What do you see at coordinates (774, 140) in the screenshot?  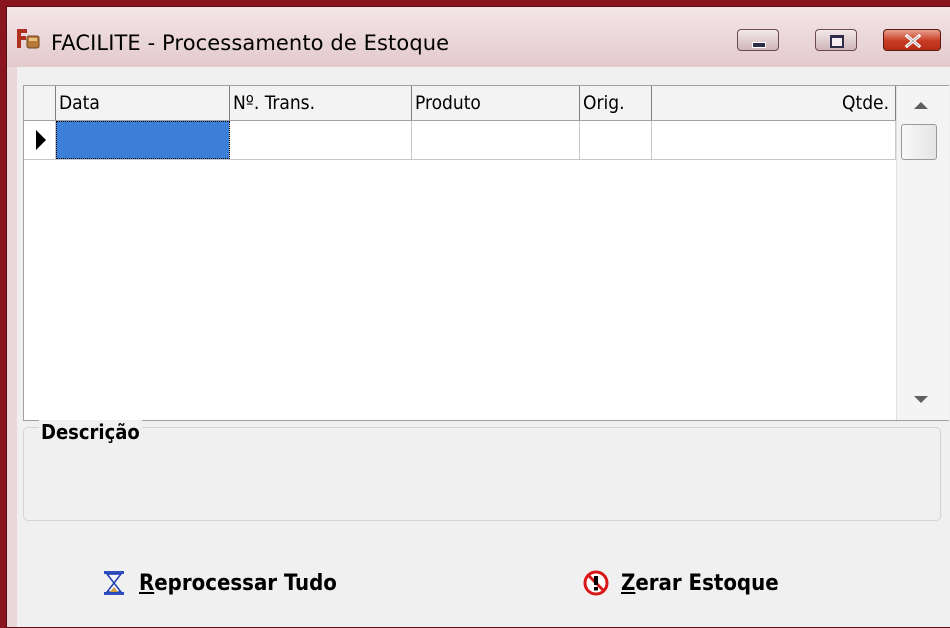 I see `cell-qtde` at bounding box center [774, 140].